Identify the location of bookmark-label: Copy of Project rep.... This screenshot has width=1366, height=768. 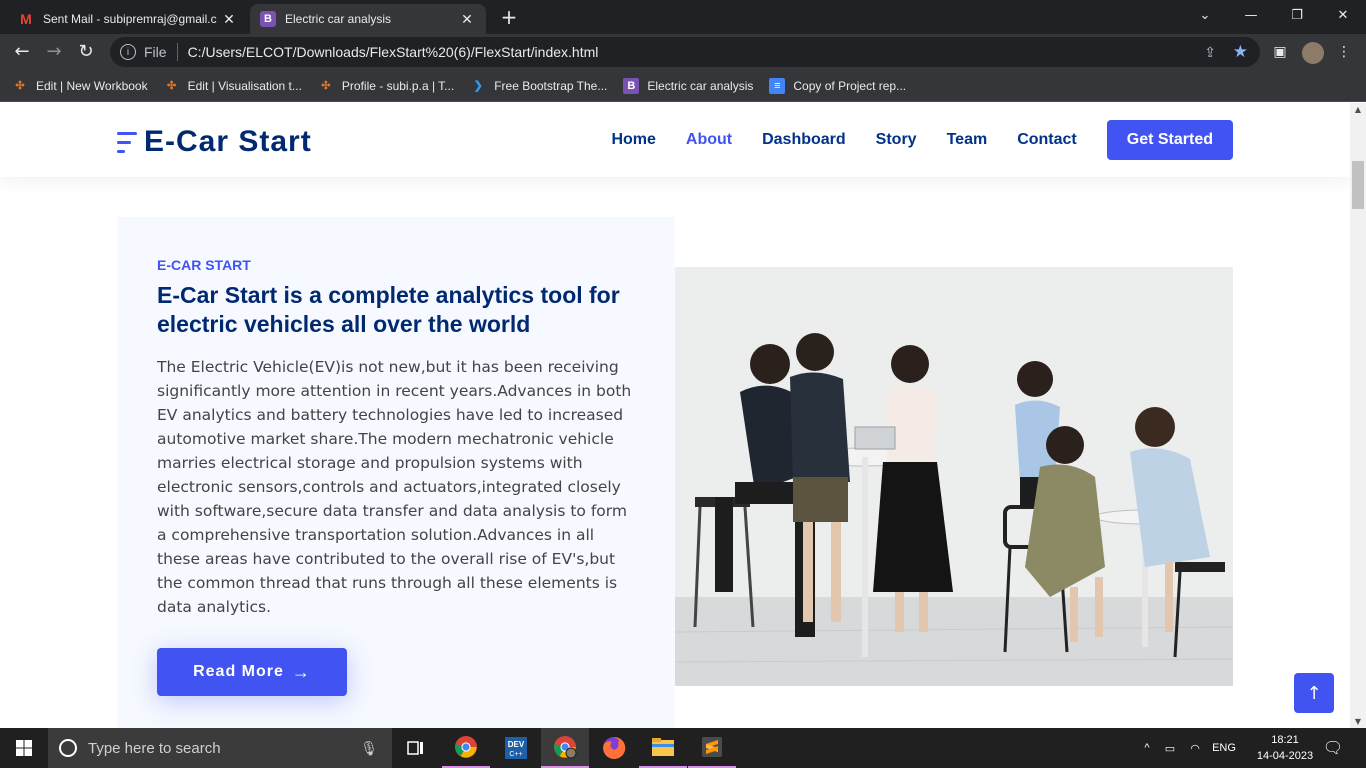
(850, 85).